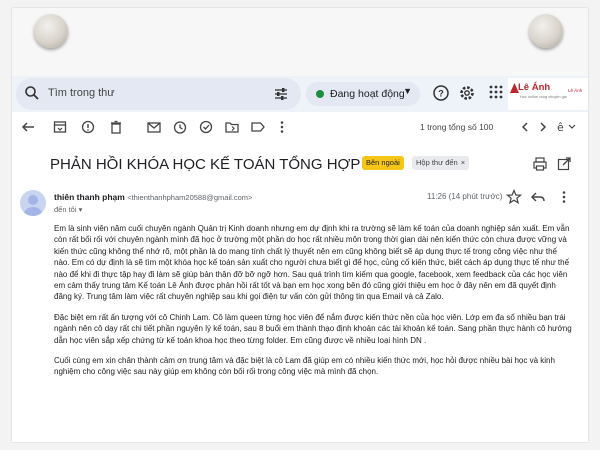  Describe the element at coordinates (89, 197) in the screenshot. I see `sender-name: thiên thanh phạm` at that location.